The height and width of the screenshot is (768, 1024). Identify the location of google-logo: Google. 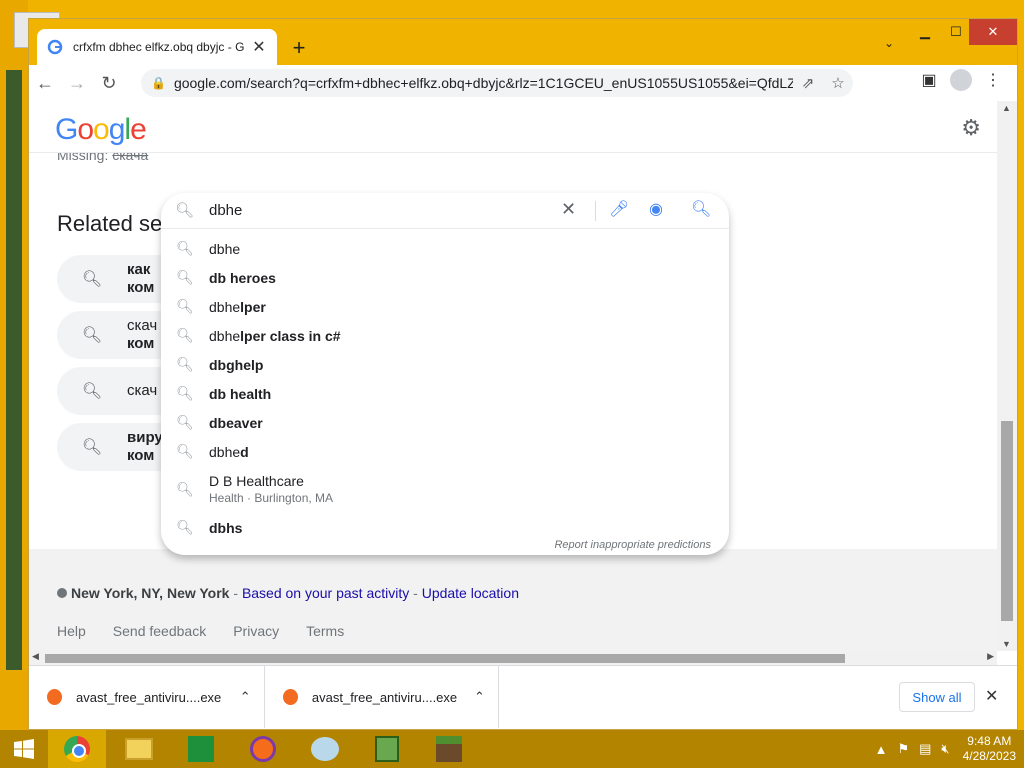
(101, 130).